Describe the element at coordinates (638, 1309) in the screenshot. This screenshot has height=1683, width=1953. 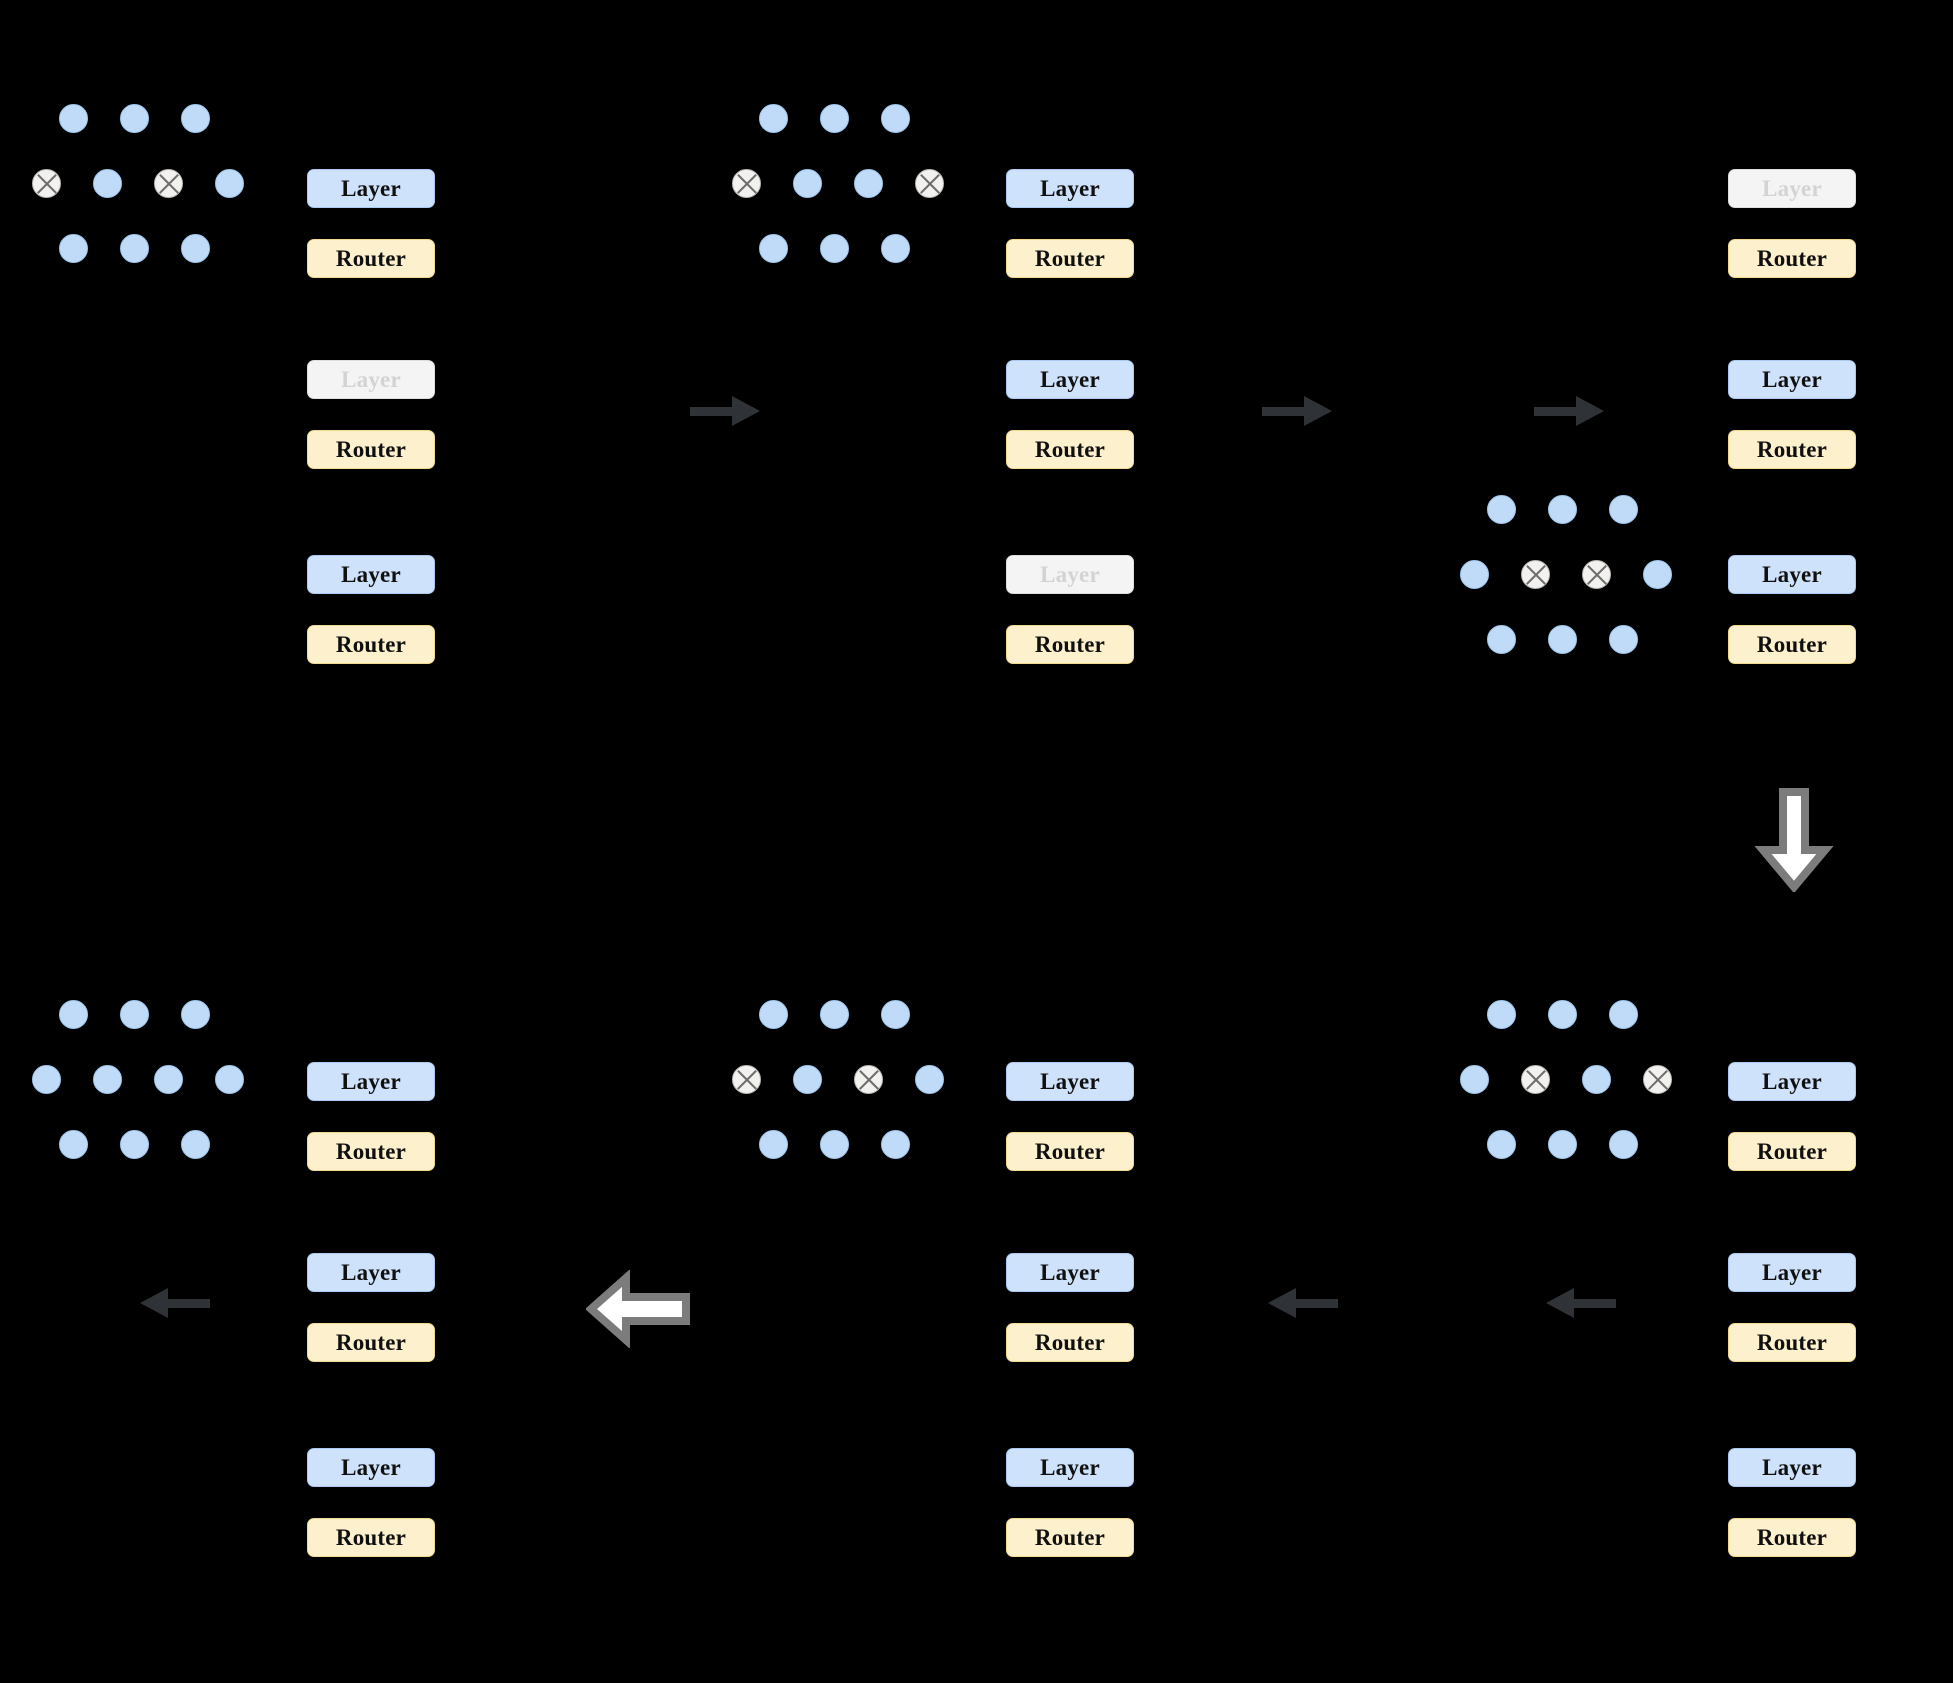
I see `arrow-left-icon` at that location.